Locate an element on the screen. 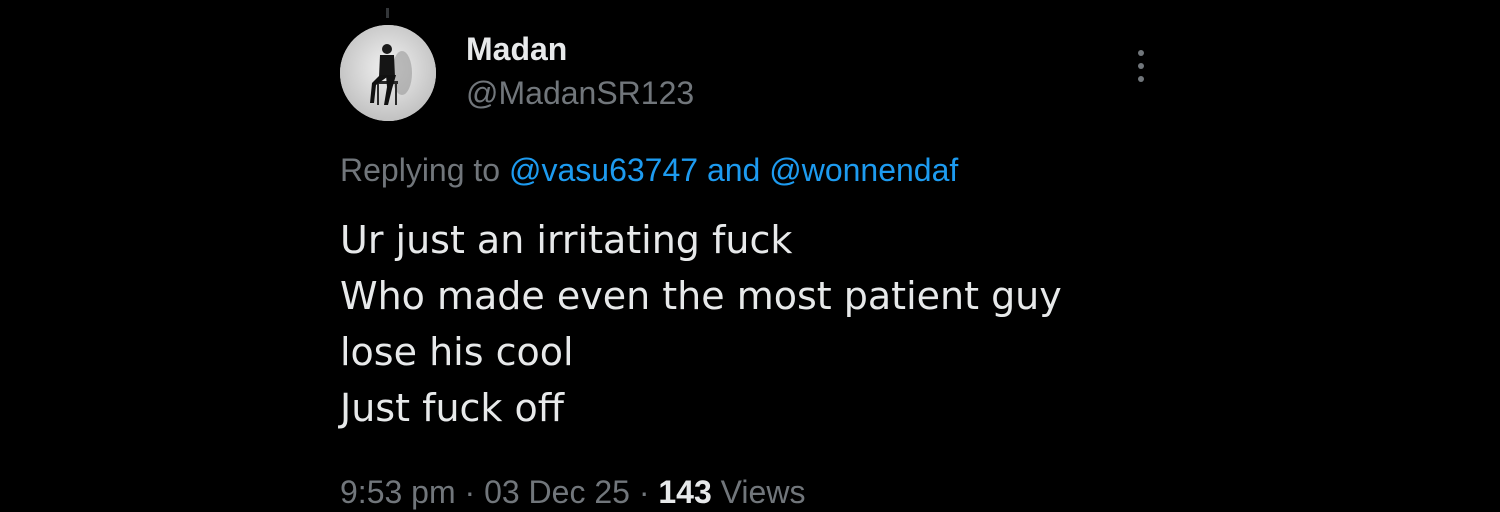 This screenshot has height=512, width=1500. avatar is located at coordinates (388, 73).